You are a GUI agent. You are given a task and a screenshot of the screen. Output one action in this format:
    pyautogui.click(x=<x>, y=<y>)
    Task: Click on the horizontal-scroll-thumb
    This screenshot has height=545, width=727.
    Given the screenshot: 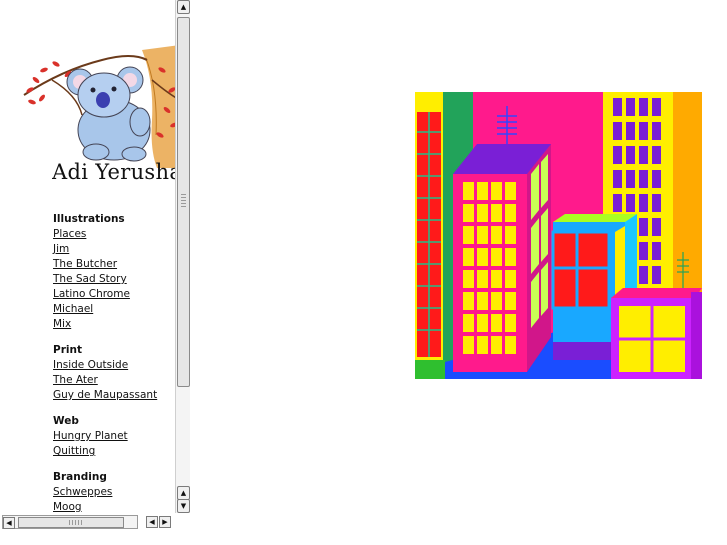 What is the action you would take?
    pyautogui.click(x=71, y=522)
    